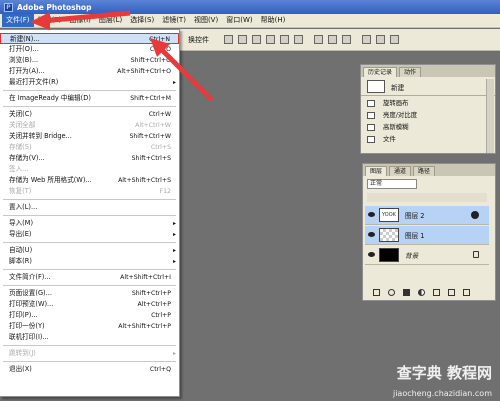 The height and width of the screenshot is (401, 500). Describe the element at coordinates (476, 254) in the screenshot. I see `lock-icon` at that location.